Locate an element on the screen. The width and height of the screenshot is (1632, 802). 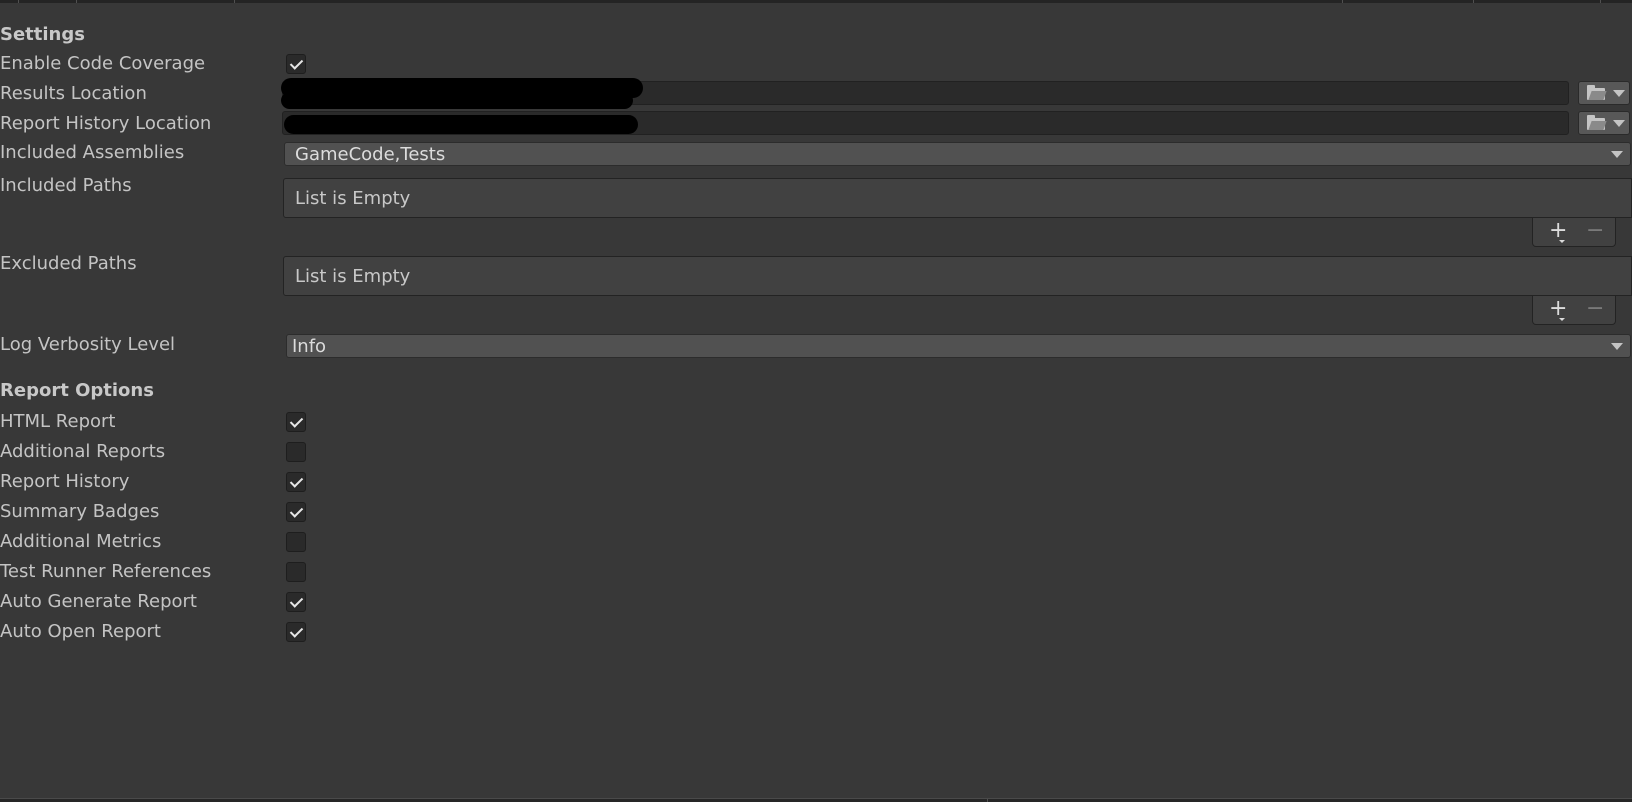
included-assemblies-value: GameCode,Tests is located at coordinates (370, 154).